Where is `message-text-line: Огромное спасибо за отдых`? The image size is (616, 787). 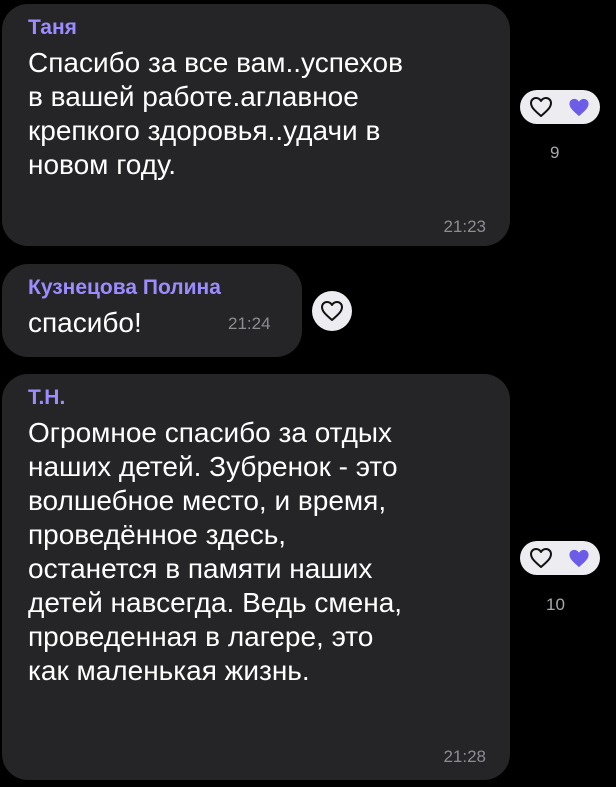 message-text-line: Огромное спасибо за отдых is located at coordinates (210, 432).